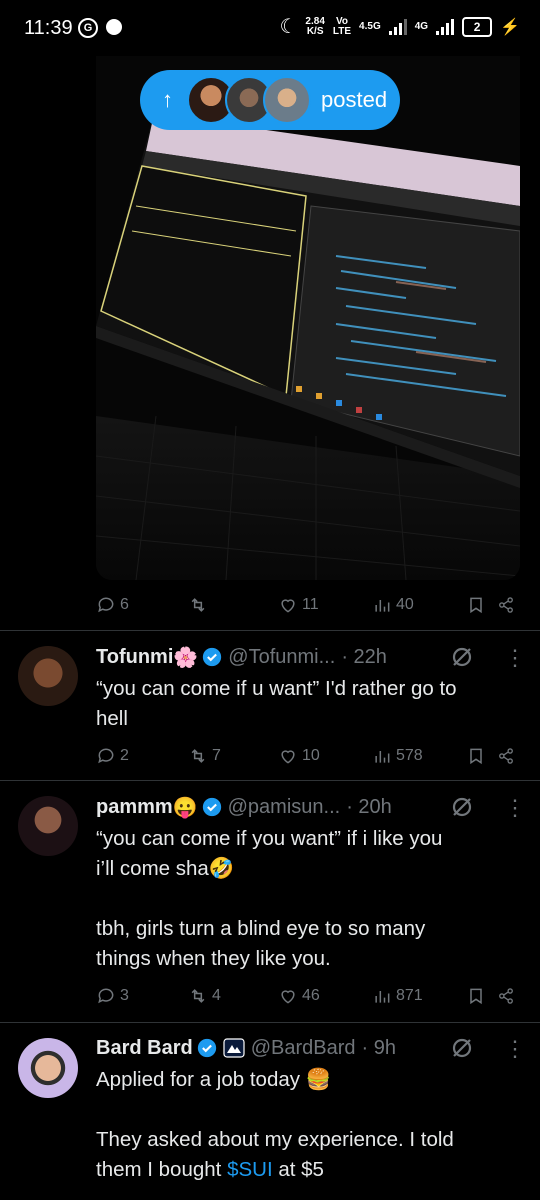 This screenshot has width=540, height=1200. Describe the element at coordinates (399, 26) in the screenshot. I see `status-icons: ☾ 2.84 K/S Vo LTE 4.5G 4G 2 ⚡` at that location.